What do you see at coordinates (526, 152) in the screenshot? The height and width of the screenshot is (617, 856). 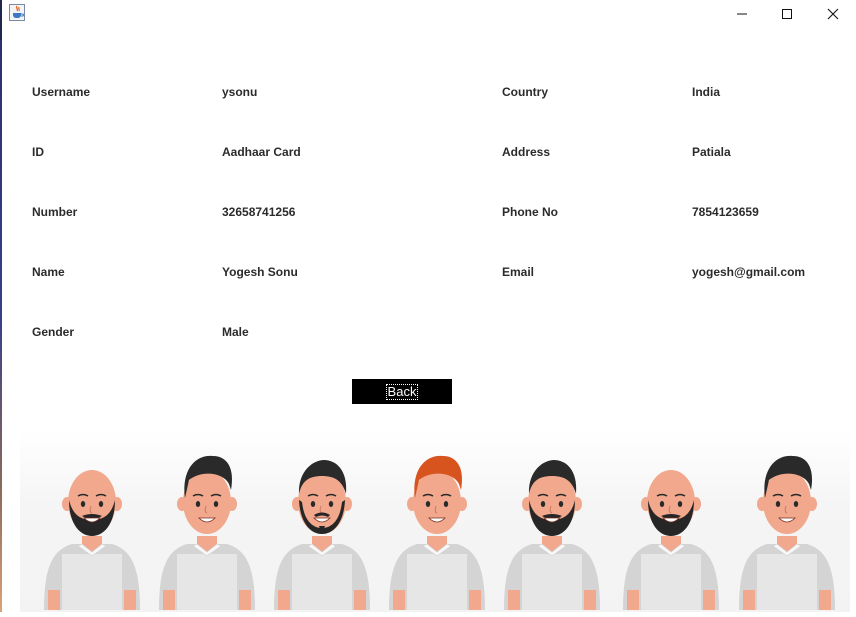 I see `address-label: Address` at bounding box center [526, 152].